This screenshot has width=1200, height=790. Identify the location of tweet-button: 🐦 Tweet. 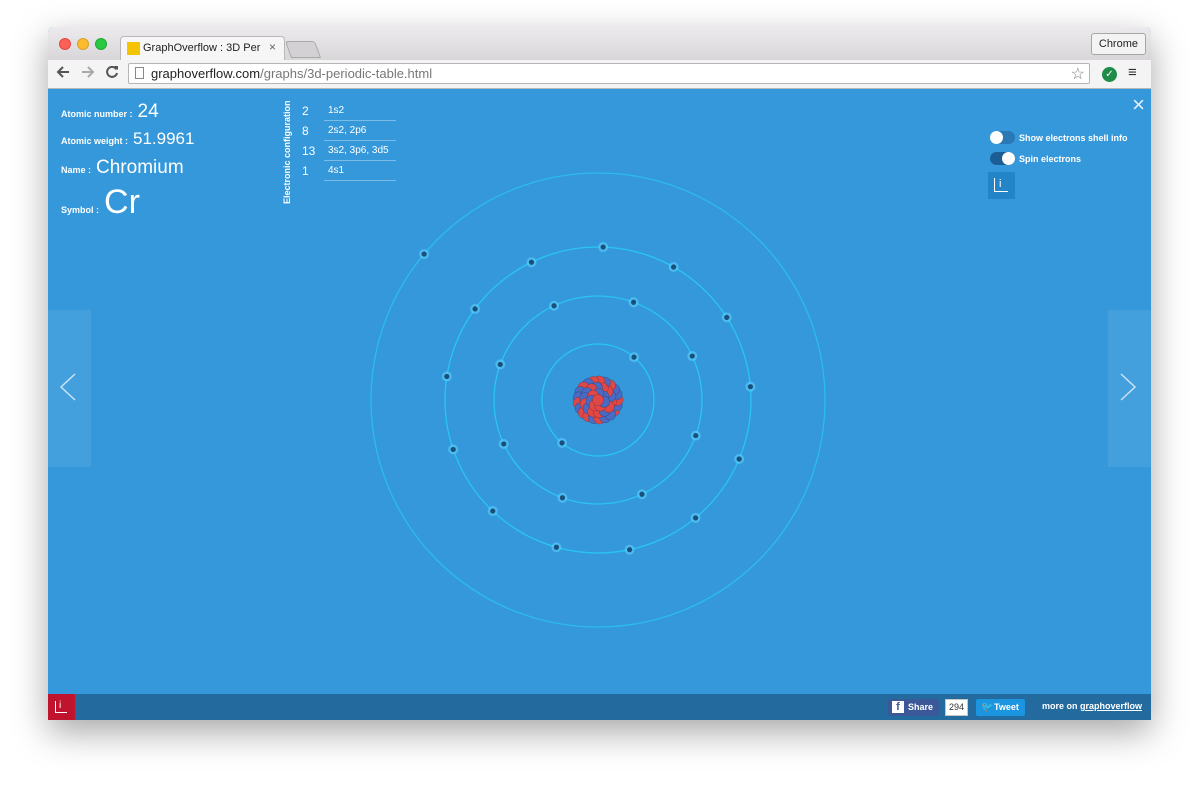
(1000, 707).